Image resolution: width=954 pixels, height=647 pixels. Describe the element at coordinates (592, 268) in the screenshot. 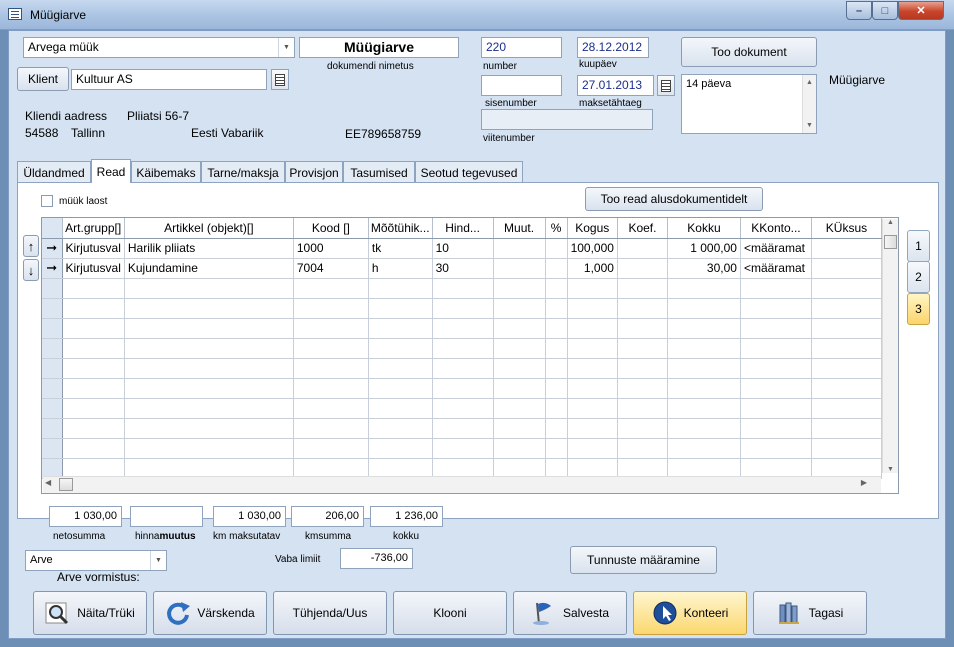

I see `table-cell: 1,000` at that location.